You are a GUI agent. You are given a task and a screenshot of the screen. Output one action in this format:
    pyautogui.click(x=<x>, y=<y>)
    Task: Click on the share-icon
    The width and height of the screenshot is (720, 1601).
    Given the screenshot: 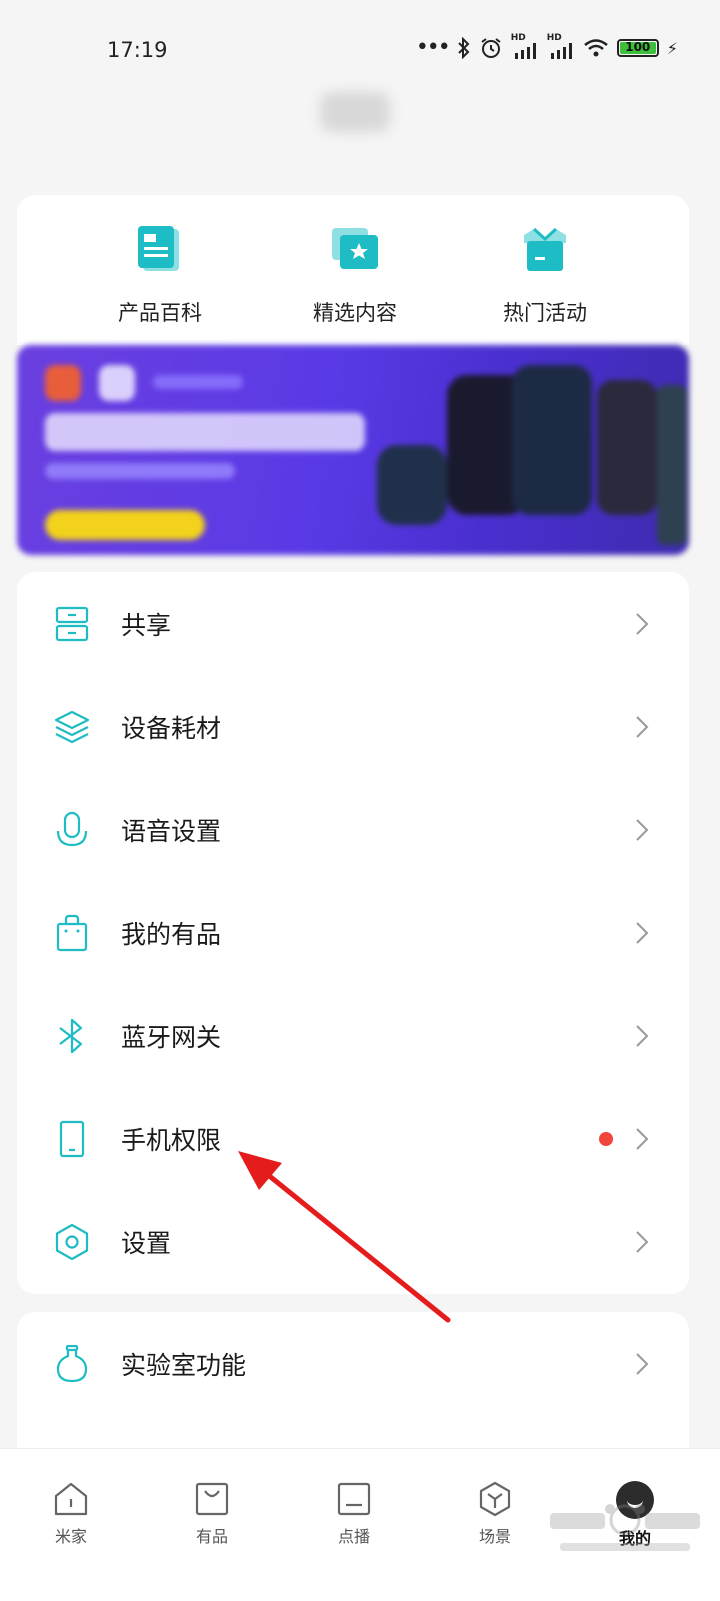 What is the action you would take?
    pyautogui.click(x=72, y=624)
    